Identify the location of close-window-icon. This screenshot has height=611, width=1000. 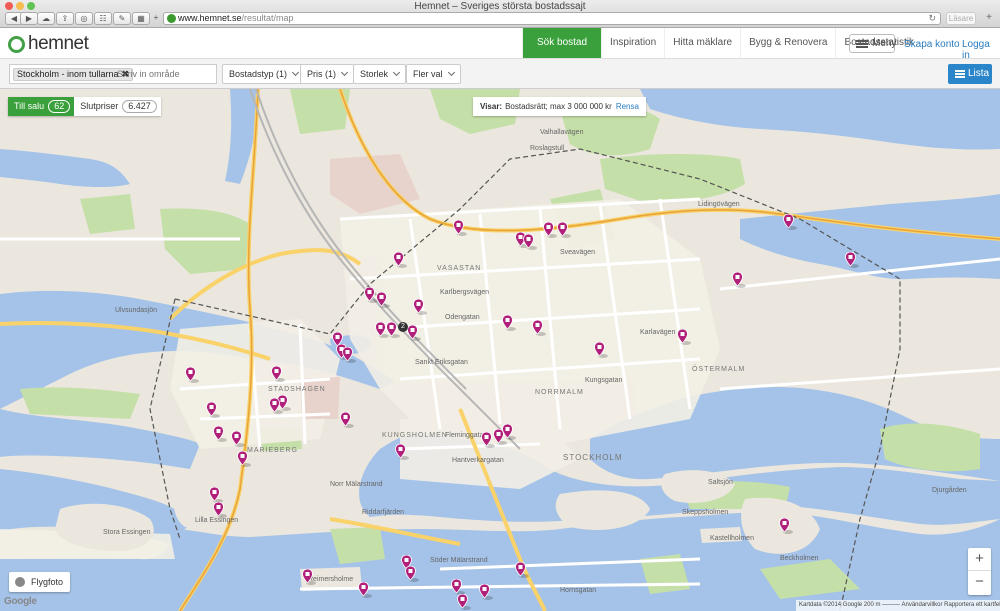
(9, 6).